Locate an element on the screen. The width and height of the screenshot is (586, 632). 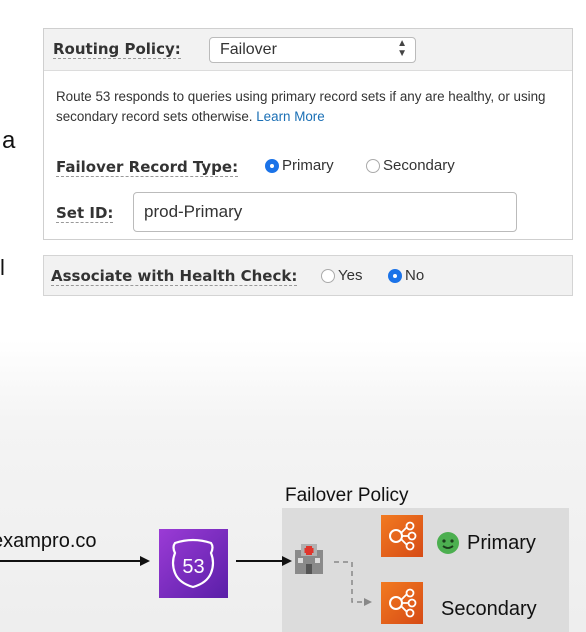
healthy-face-icon is located at coordinates (448, 543).